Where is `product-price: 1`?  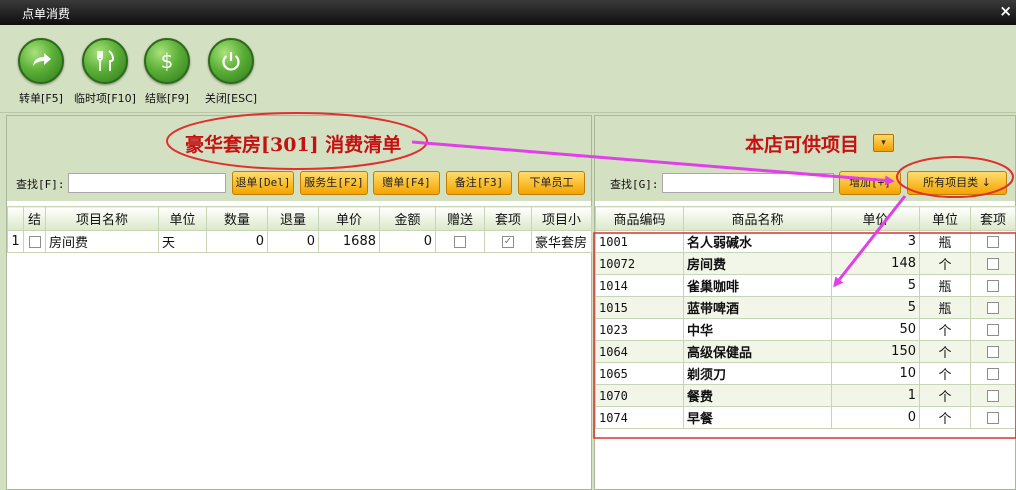
product-price: 1 is located at coordinates (875, 395).